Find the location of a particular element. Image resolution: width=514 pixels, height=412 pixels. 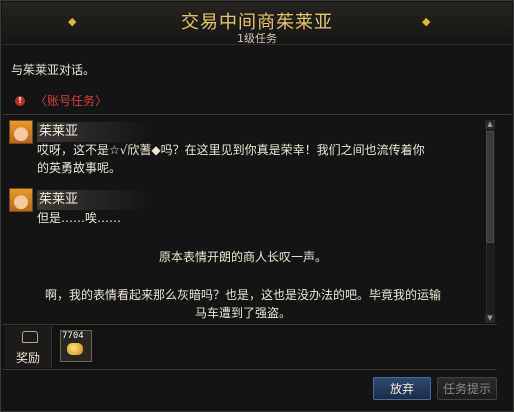

scroll-down-icon: ▼ is located at coordinates (490, 318).